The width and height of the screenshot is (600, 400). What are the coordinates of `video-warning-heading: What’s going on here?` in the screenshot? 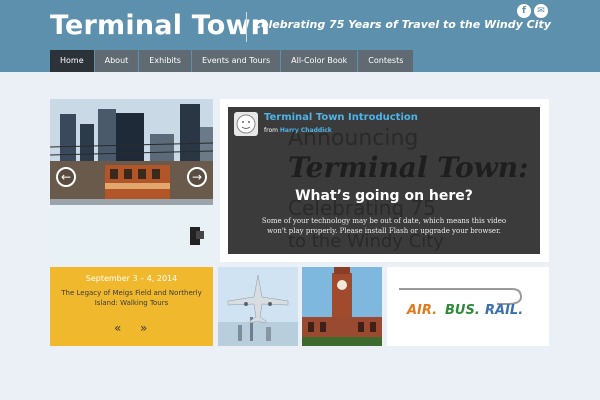 It's located at (384, 196).